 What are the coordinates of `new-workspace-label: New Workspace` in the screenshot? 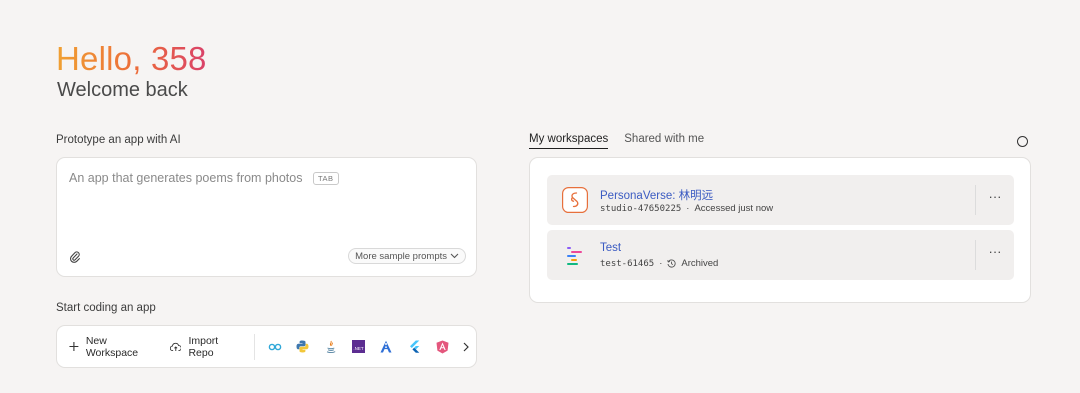 It's located at (112, 346).